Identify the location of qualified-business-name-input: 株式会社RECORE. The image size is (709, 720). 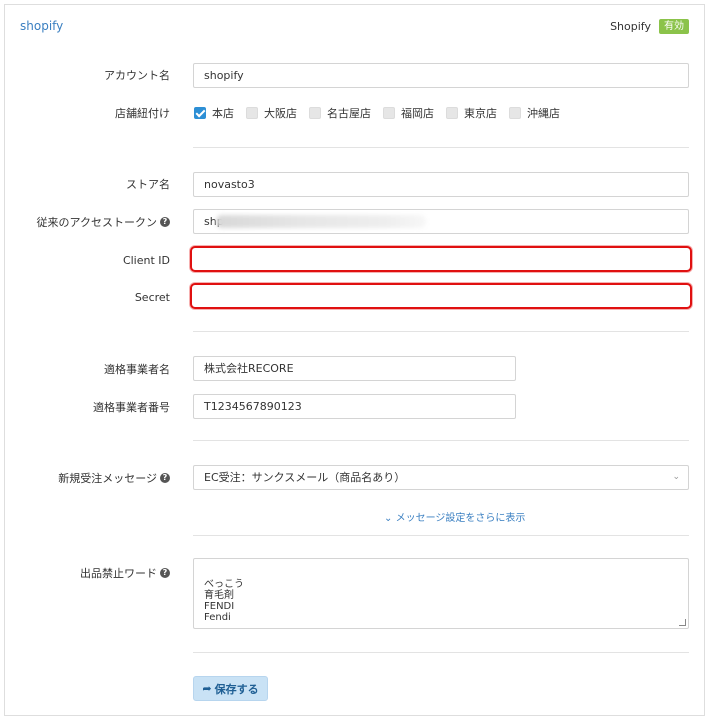
(354, 368).